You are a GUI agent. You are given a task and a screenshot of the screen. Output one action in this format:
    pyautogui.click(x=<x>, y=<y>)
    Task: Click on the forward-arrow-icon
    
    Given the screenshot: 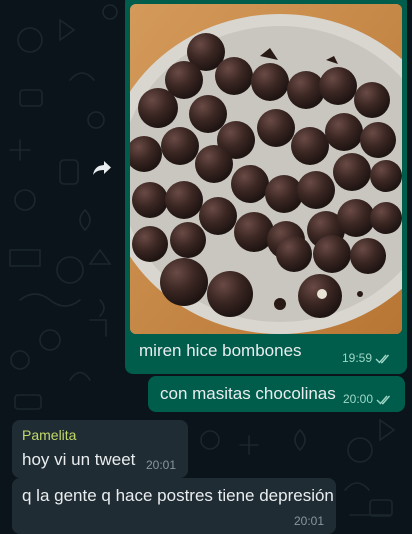 What is the action you would take?
    pyautogui.click(x=102, y=168)
    